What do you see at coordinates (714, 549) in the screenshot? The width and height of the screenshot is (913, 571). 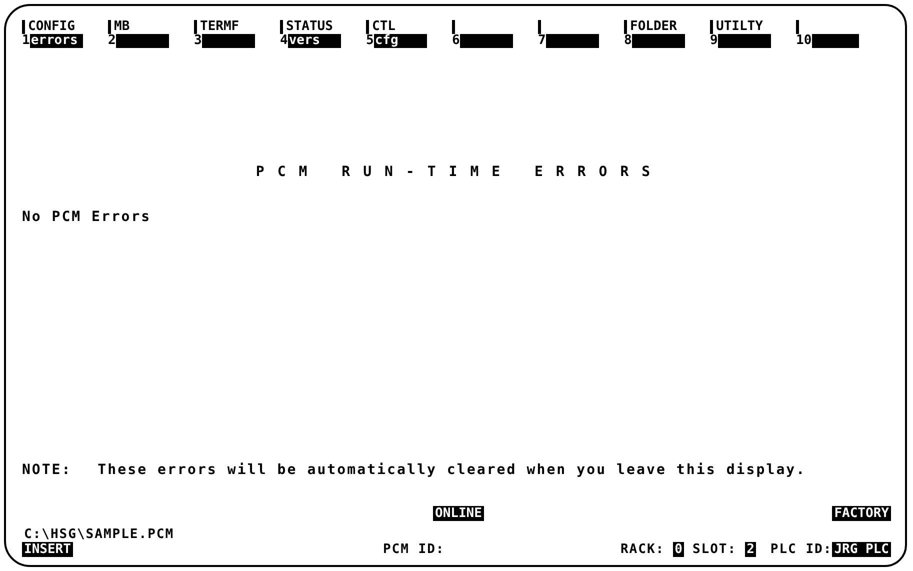 I see `slot-label: SLOT:` at bounding box center [714, 549].